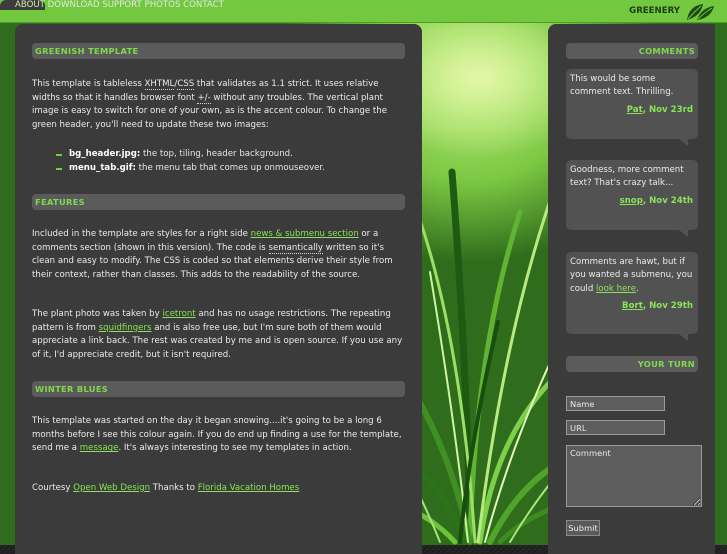 Image resolution: width=727 pixels, height=554 pixels. What do you see at coordinates (615, 403) in the screenshot?
I see `name-input` at bounding box center [615, 403].